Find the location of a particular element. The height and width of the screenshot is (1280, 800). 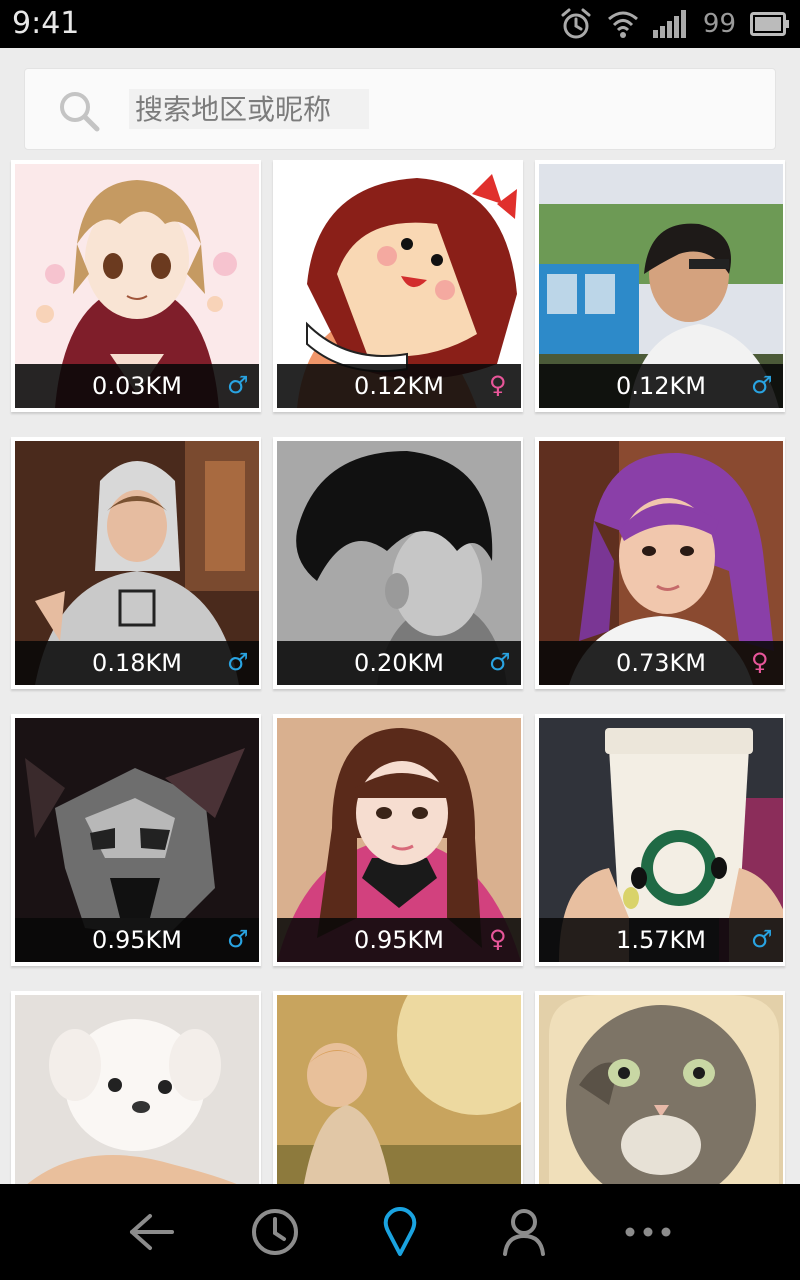

distance-bar: 0.95KM ♀ is located at coordinates (399, 940).